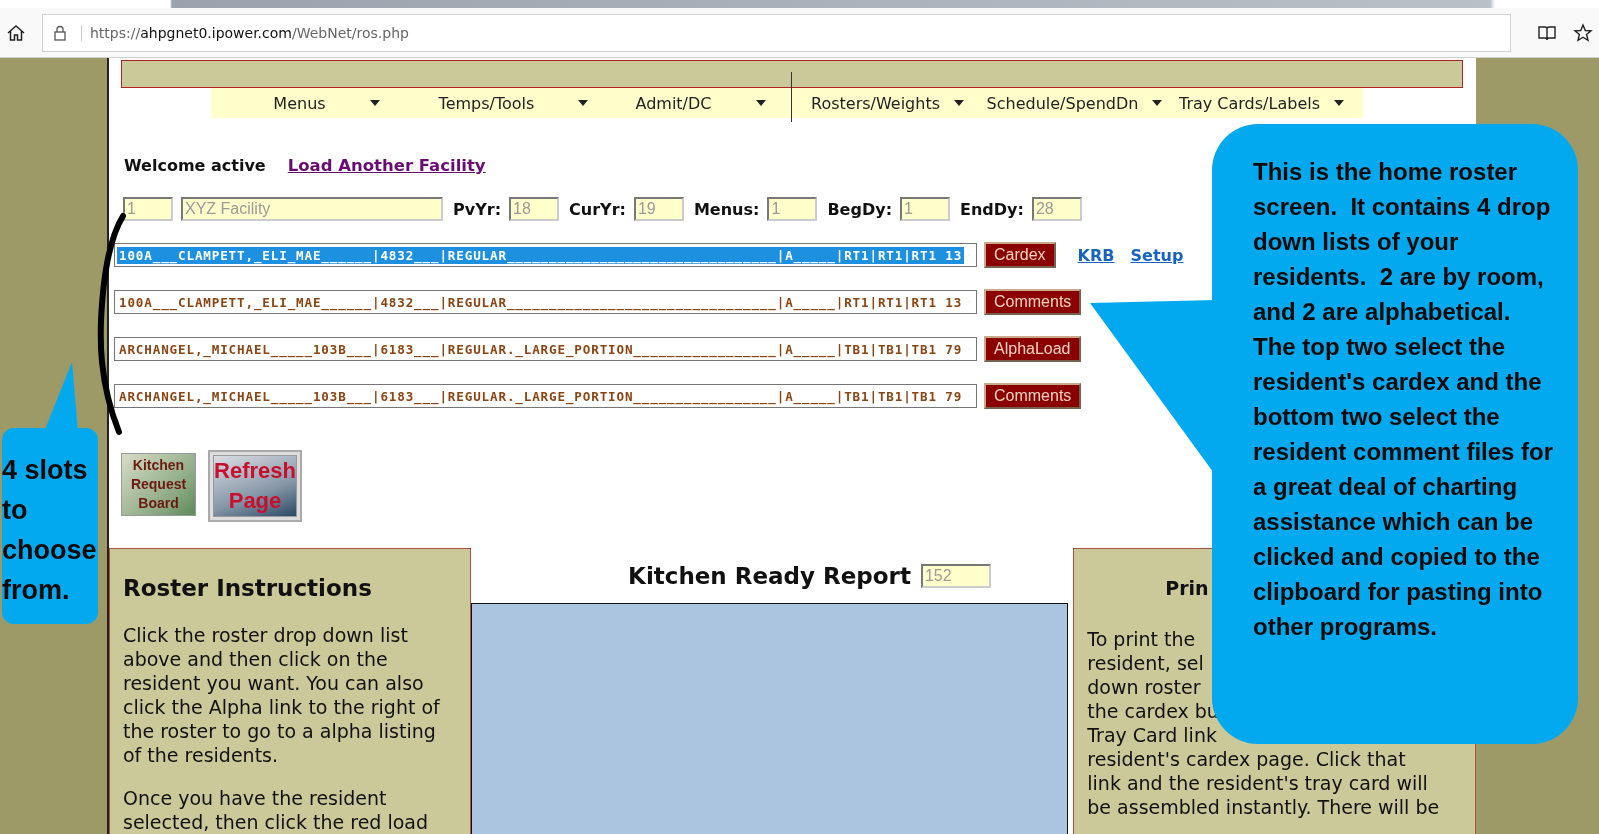 The height and width of the screenshot is (834, 1599). Describe the element at coordinates (513, 103) in the screenshot. I see `menu-item: Temps/Tools` at that location.